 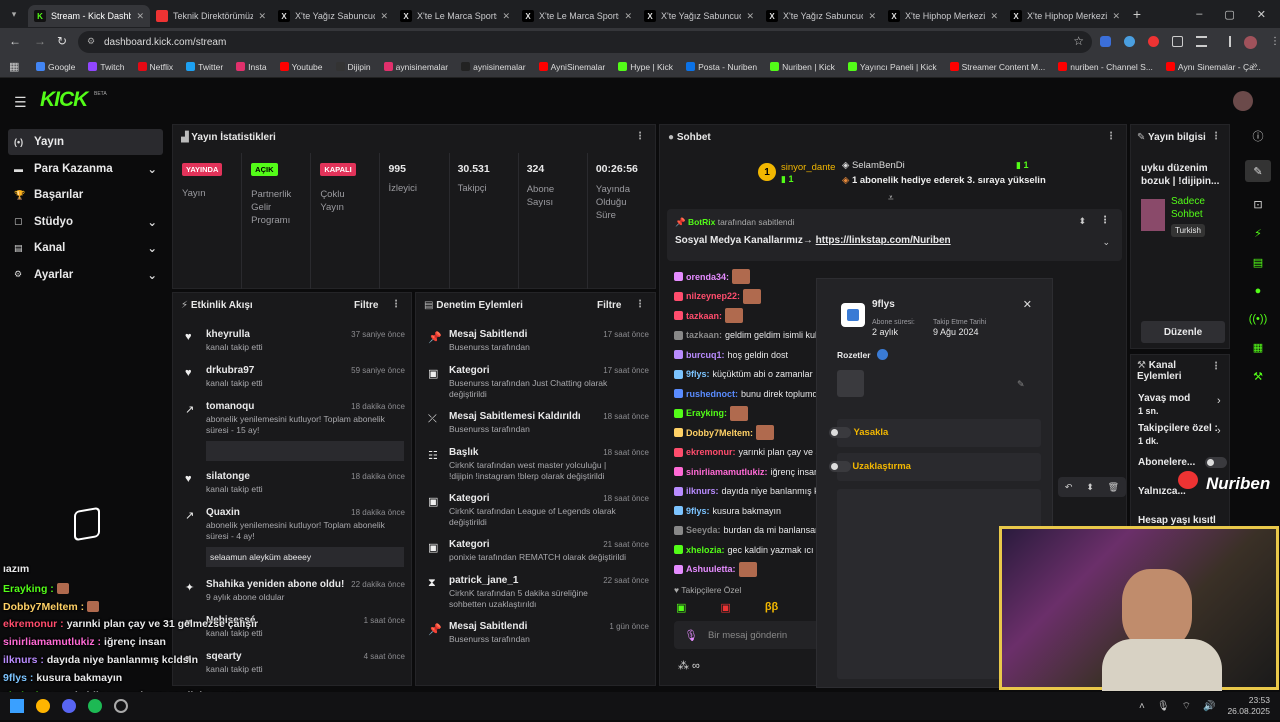 What do you see at coordinates (1113, 487) in the screenshot?
I see `delete-icon: 🗑` at bounding box center [1113, 487].